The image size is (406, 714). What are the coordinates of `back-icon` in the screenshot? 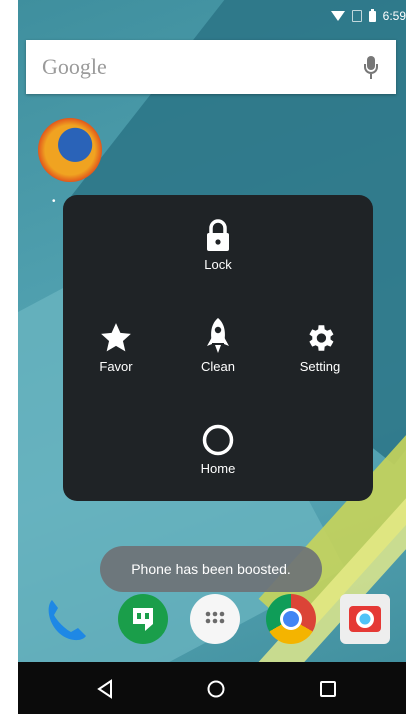 It's located at (105, 689).